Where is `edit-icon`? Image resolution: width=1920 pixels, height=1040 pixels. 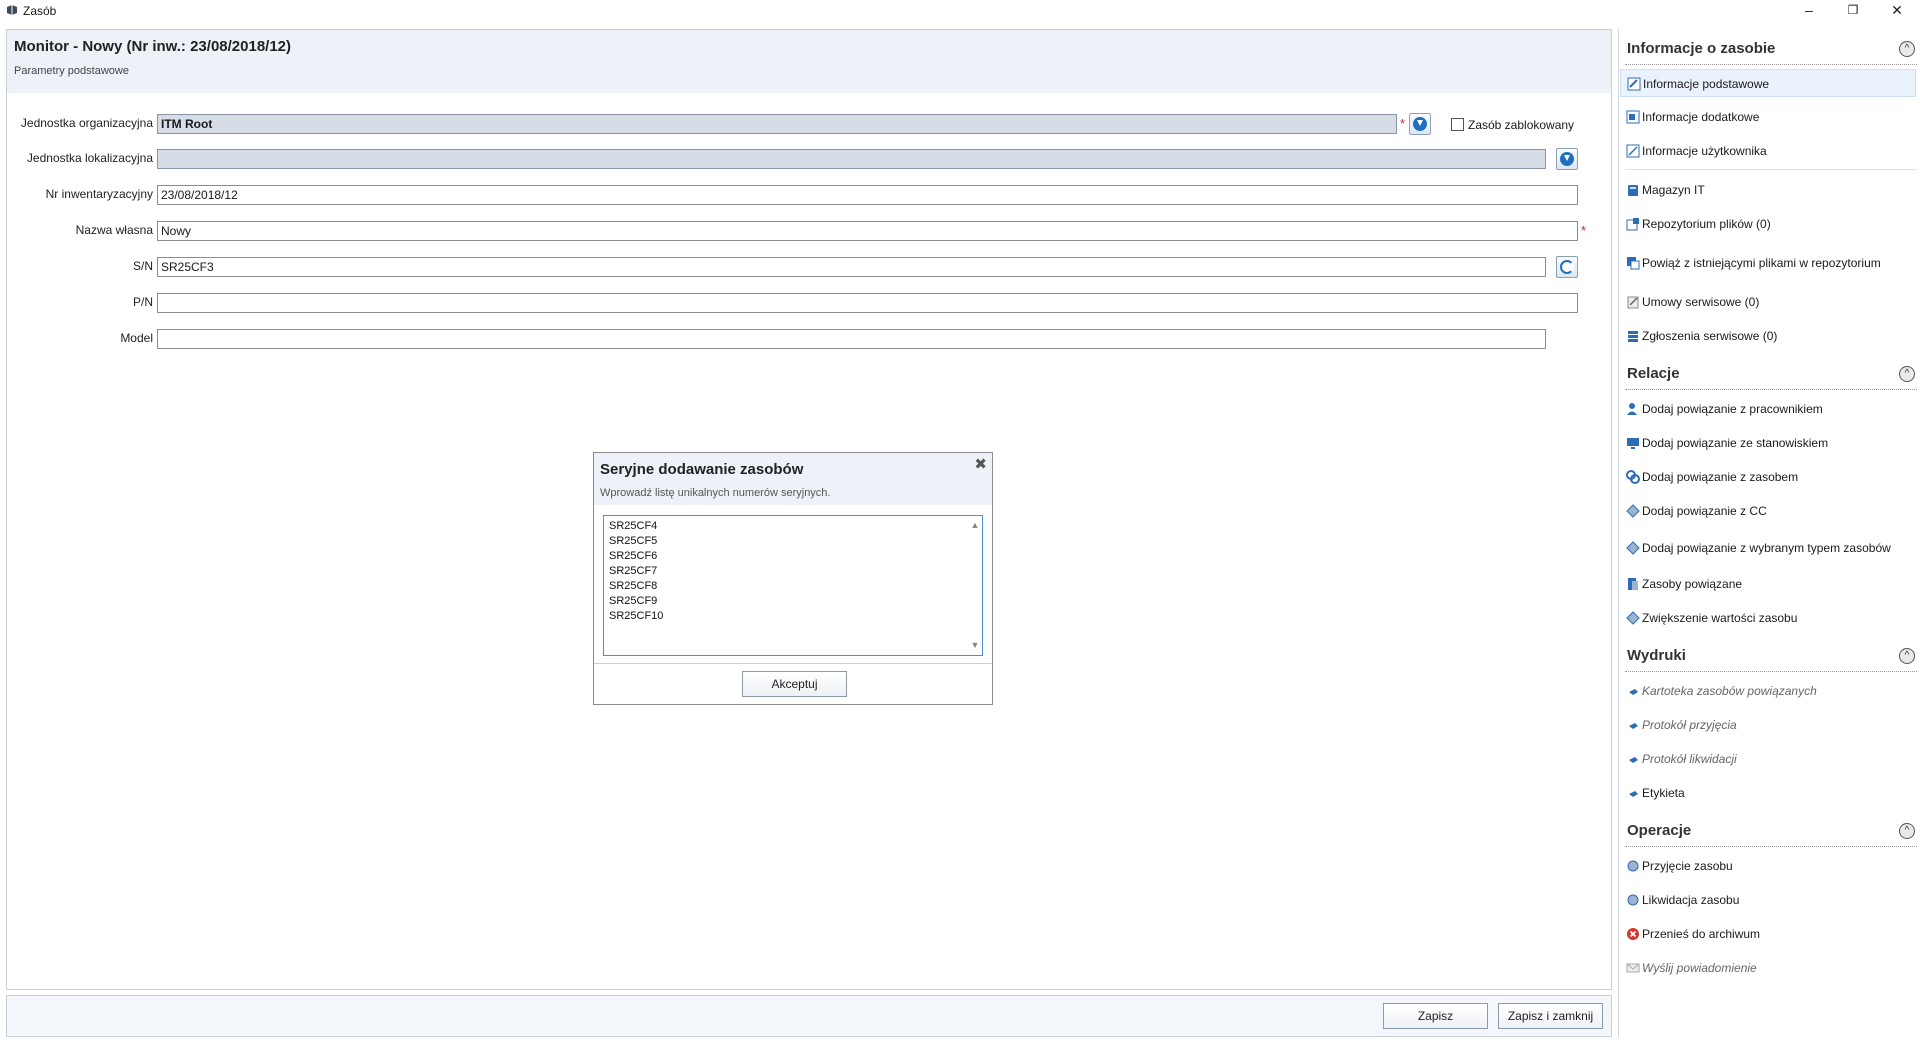 edit-icon is located at coordinates (1633, 151).